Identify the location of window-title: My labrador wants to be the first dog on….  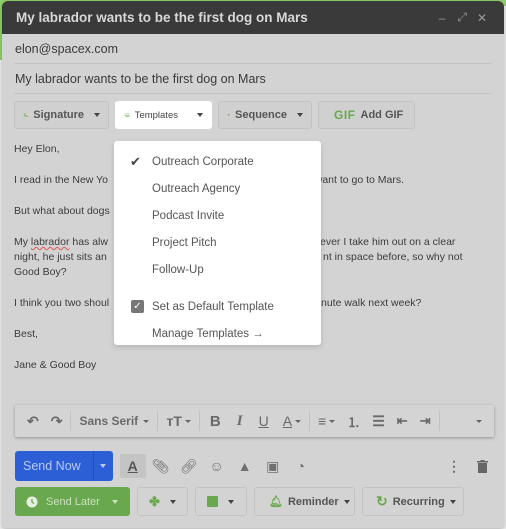
(162, 17).